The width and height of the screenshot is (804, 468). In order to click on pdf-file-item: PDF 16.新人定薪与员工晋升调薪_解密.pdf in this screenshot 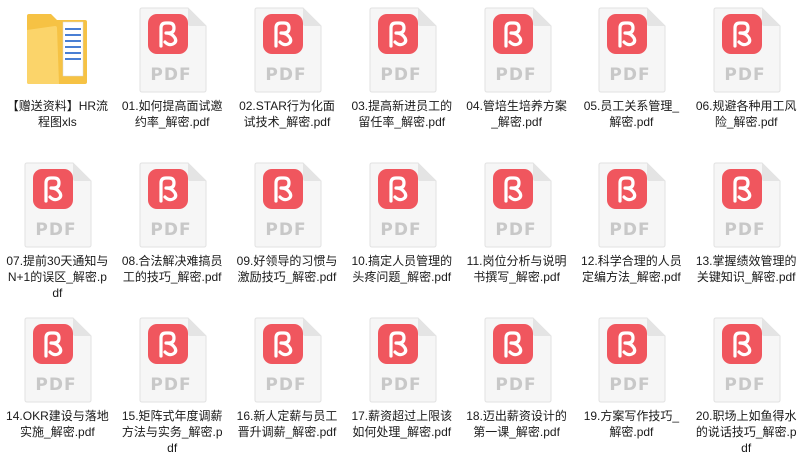, I will do `click(287, 389)`.